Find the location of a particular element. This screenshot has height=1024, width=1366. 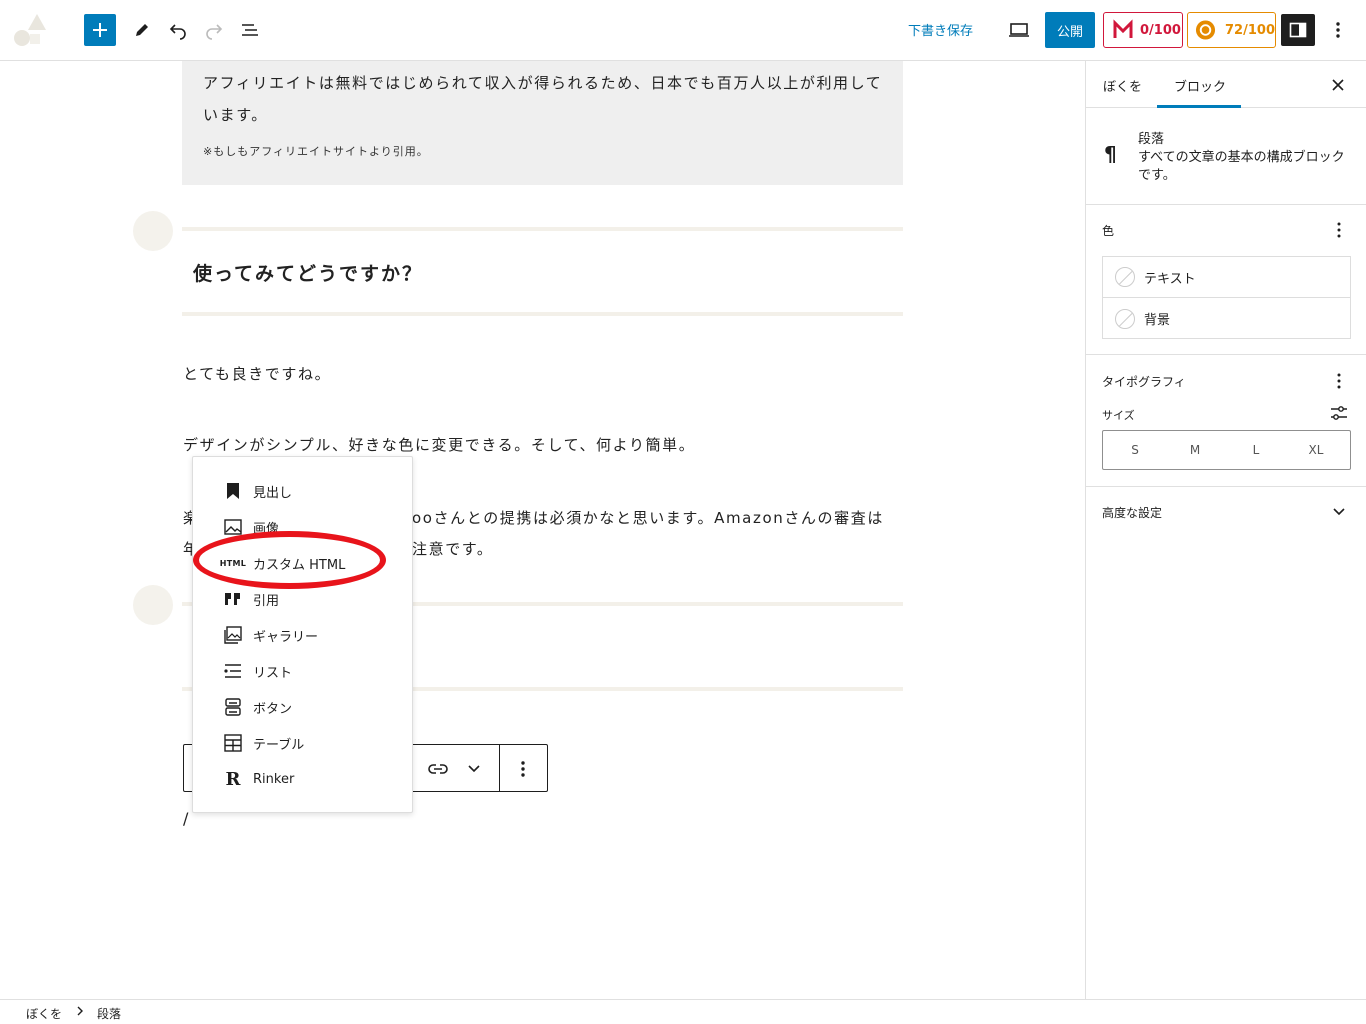

custom-size-toggle is located at coordinates (1339, 413).